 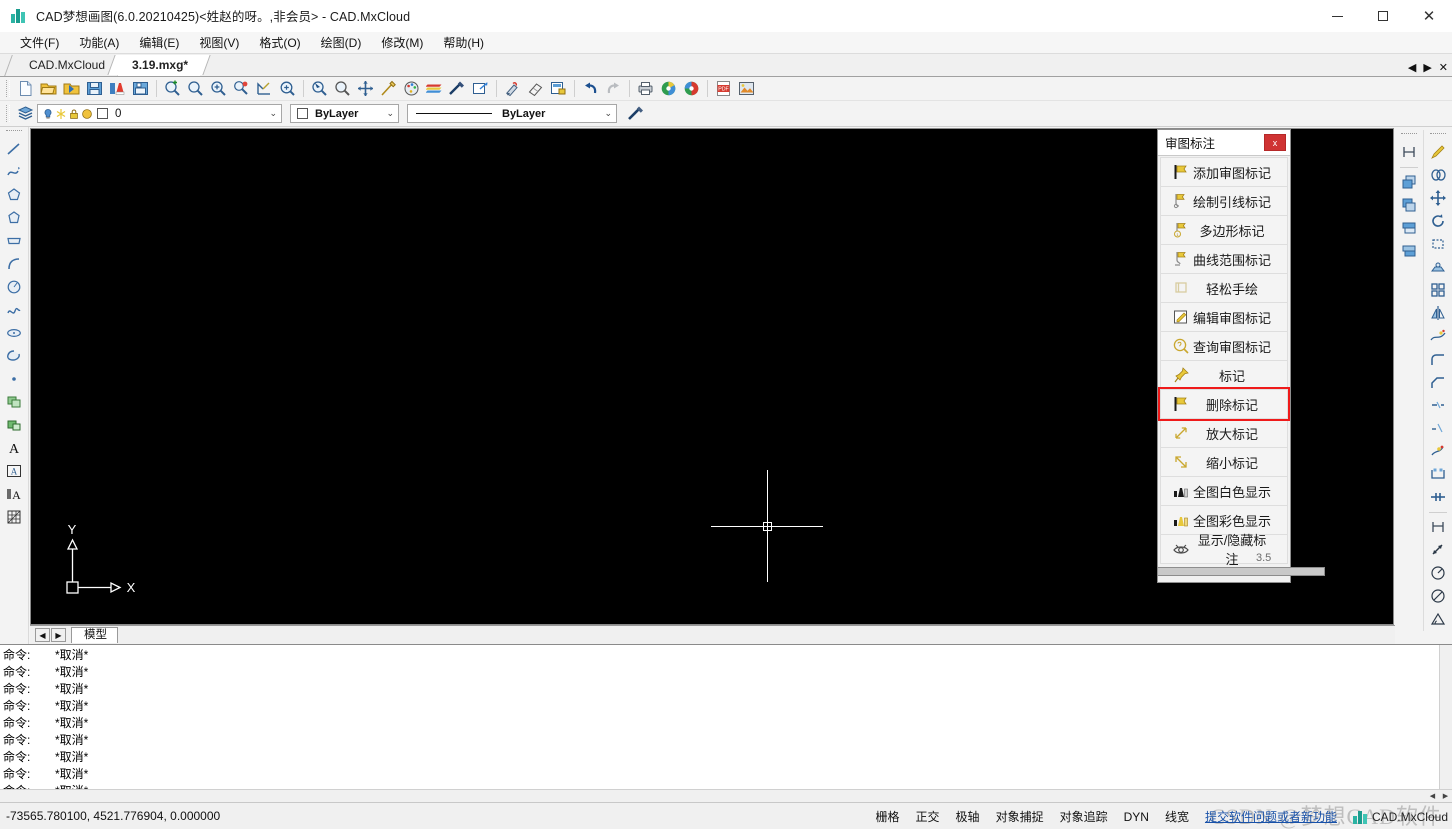 What do you see at coordinates (636, 113) in the screenshot?
I see `lineweight-icon` at bounding box center [636, 113].